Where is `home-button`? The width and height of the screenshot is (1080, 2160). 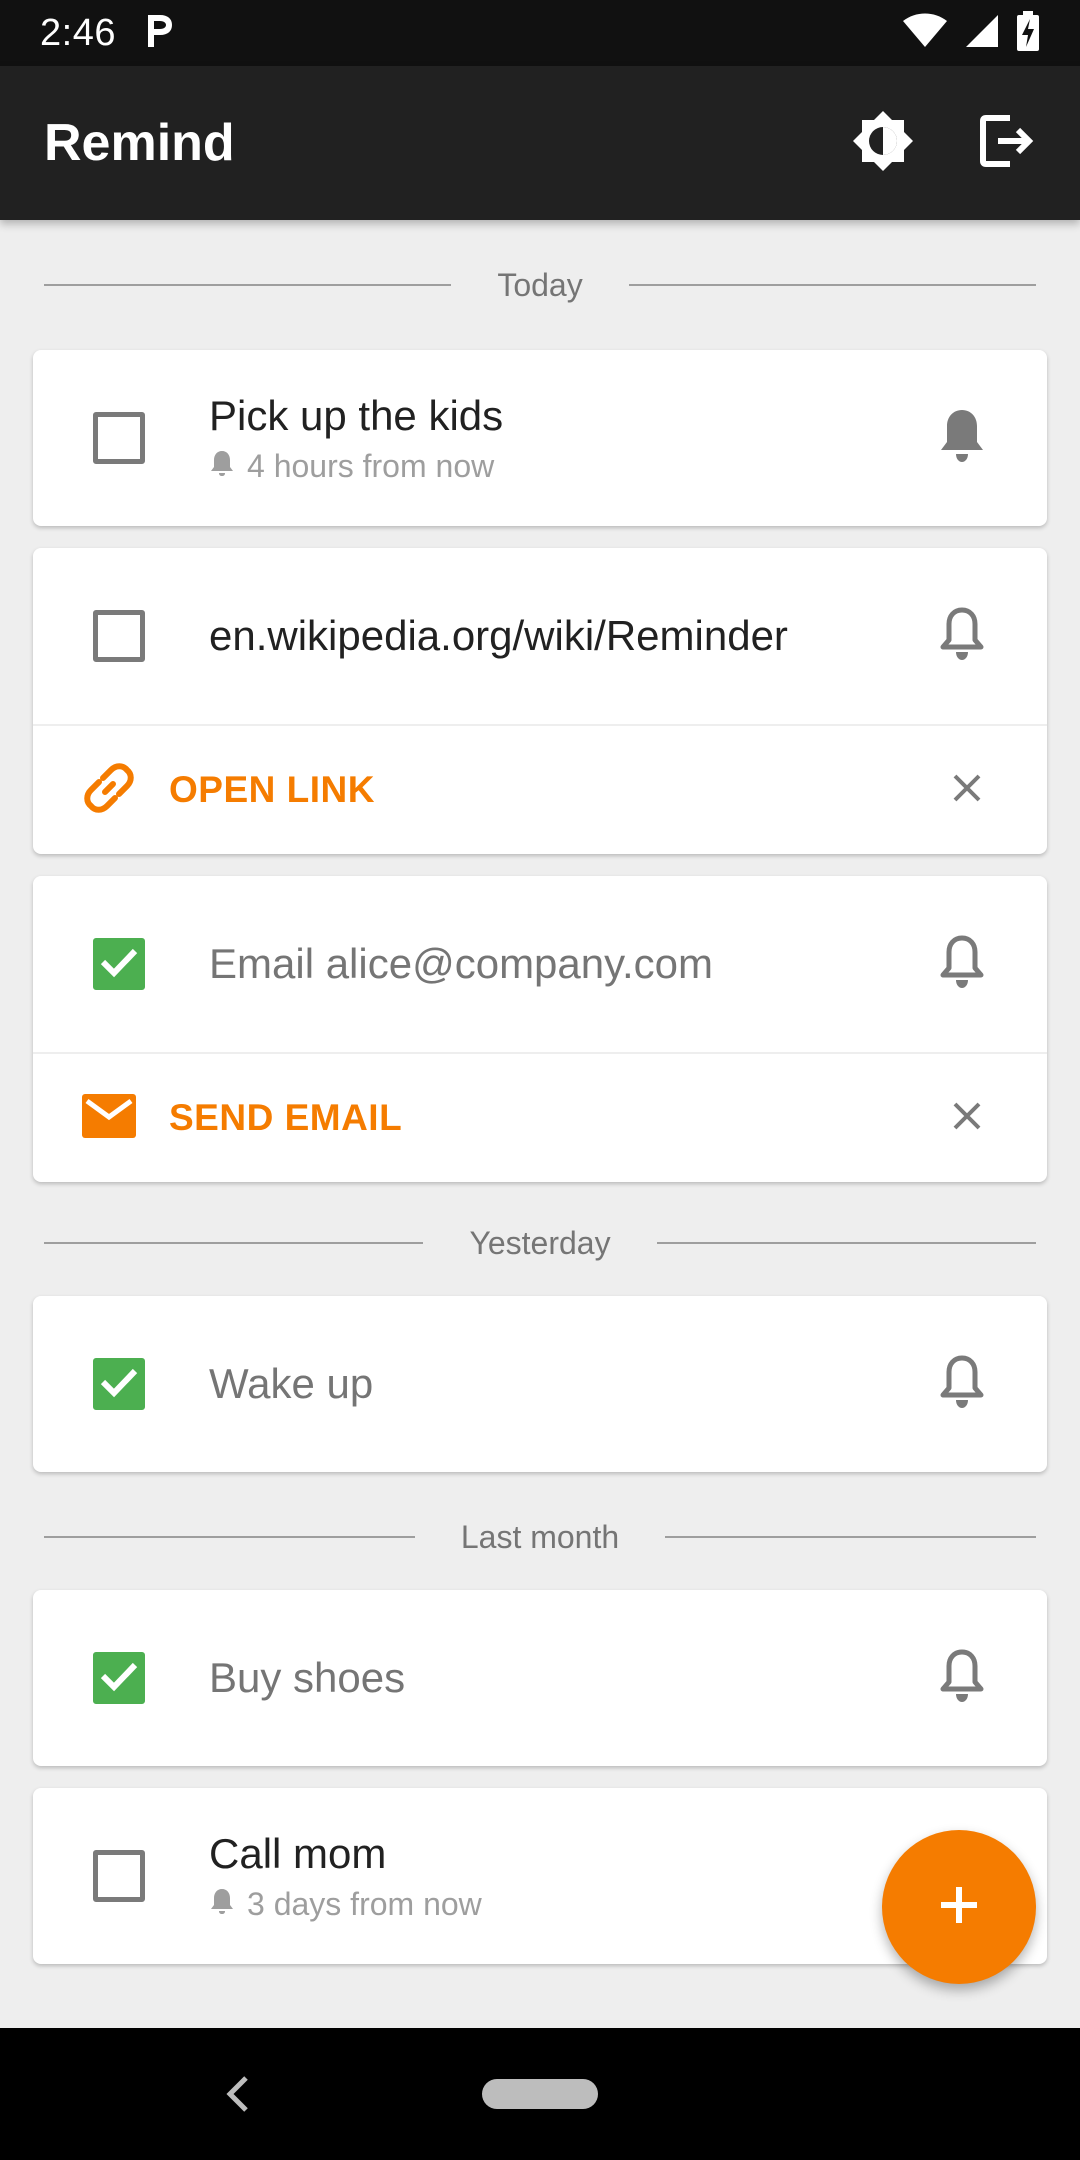
home-button is located at coordinates (540, 2094).